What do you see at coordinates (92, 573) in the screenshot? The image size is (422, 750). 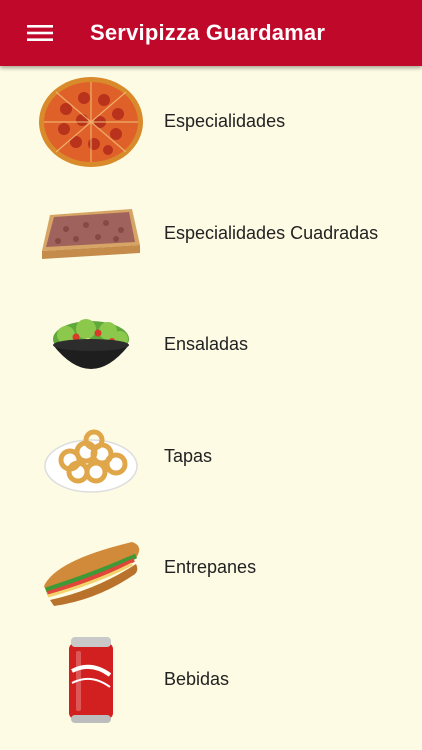 I see `sandwich-icon` at bounding box center [92, 573].